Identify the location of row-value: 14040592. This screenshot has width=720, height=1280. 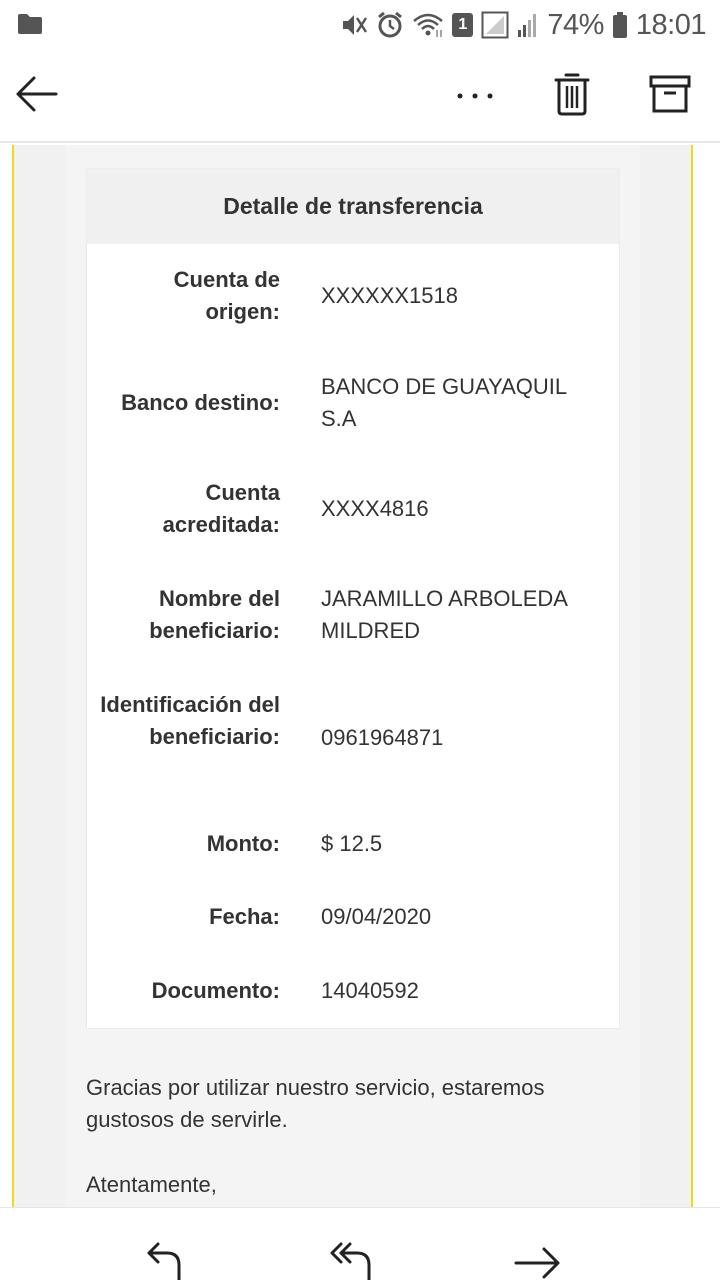
(370, 990).